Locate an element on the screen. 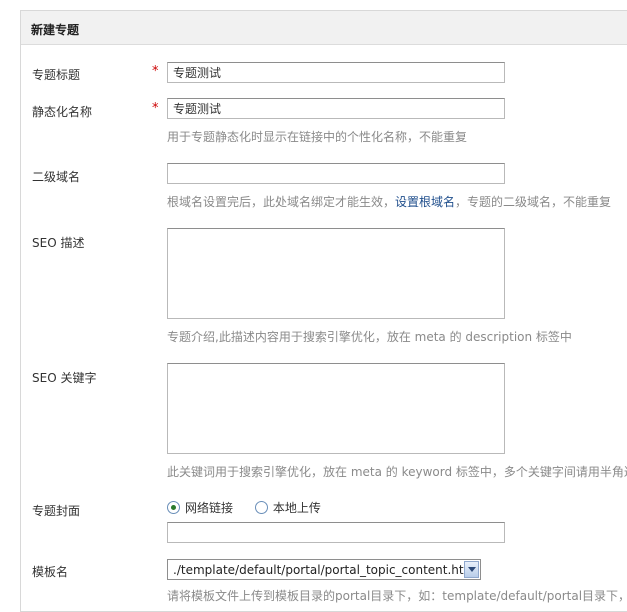 Image resolution: width=627 pixels, height=612 pixels. subdomain-label: 二级域名 is located at coordinates (56, 177).